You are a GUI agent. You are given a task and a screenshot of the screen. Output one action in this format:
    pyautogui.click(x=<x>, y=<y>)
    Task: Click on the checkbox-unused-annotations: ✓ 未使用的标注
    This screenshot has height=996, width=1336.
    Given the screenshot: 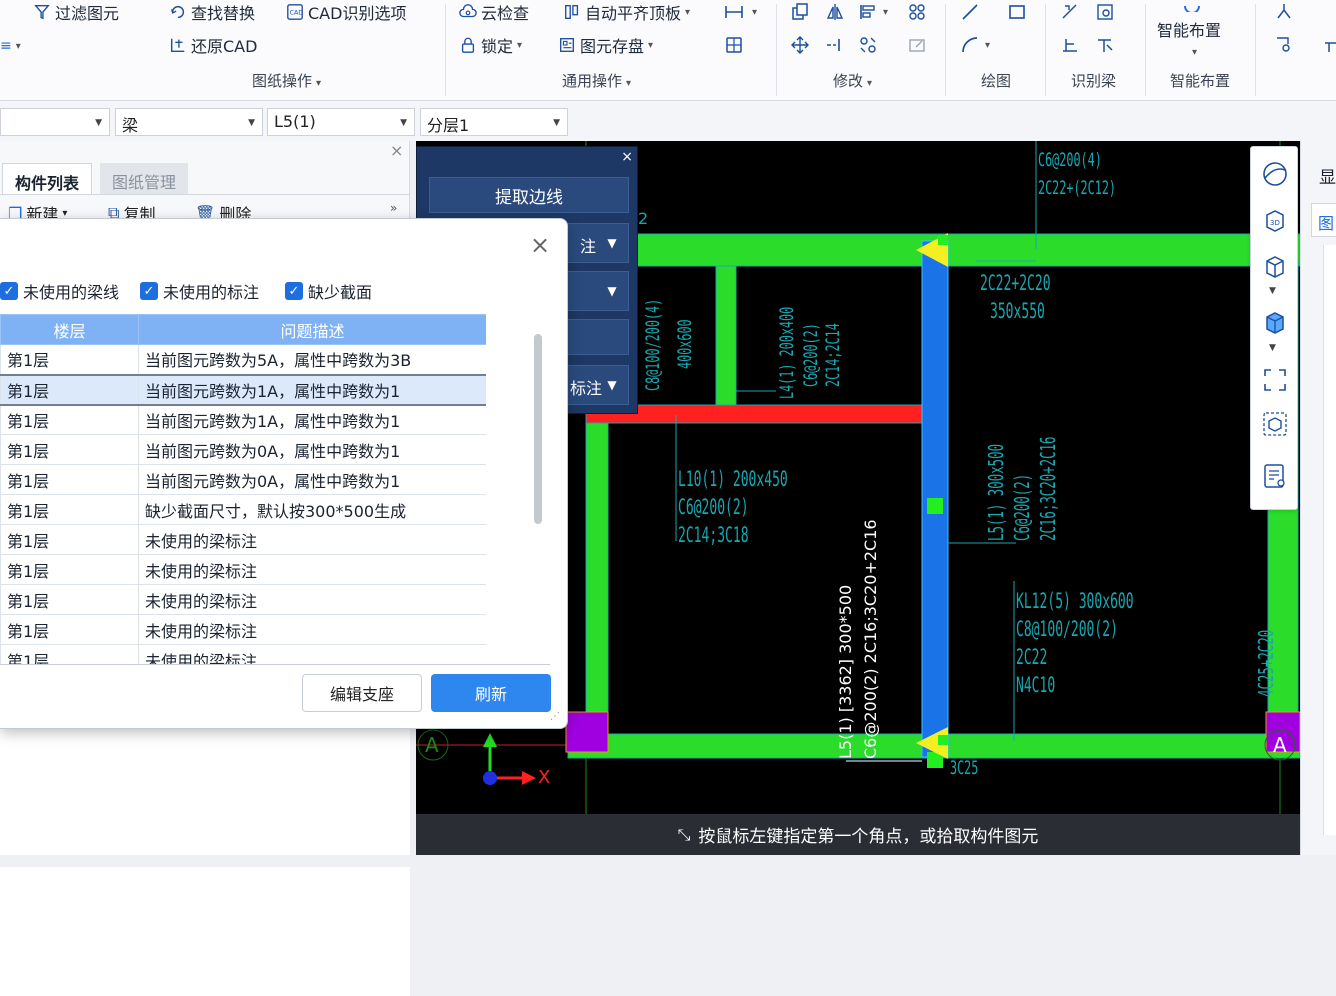 What is the action you would take?
    pyautogui.click(x=199, y=291)
    